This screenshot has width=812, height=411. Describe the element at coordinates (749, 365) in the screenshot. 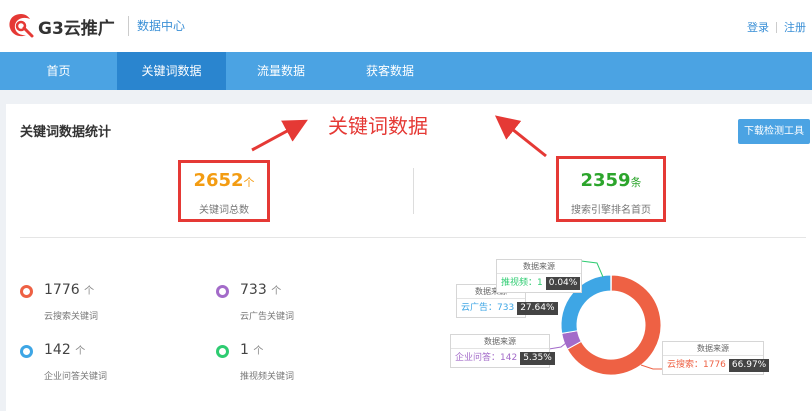

I see `tooltip-percent: 66.97%` at that location.